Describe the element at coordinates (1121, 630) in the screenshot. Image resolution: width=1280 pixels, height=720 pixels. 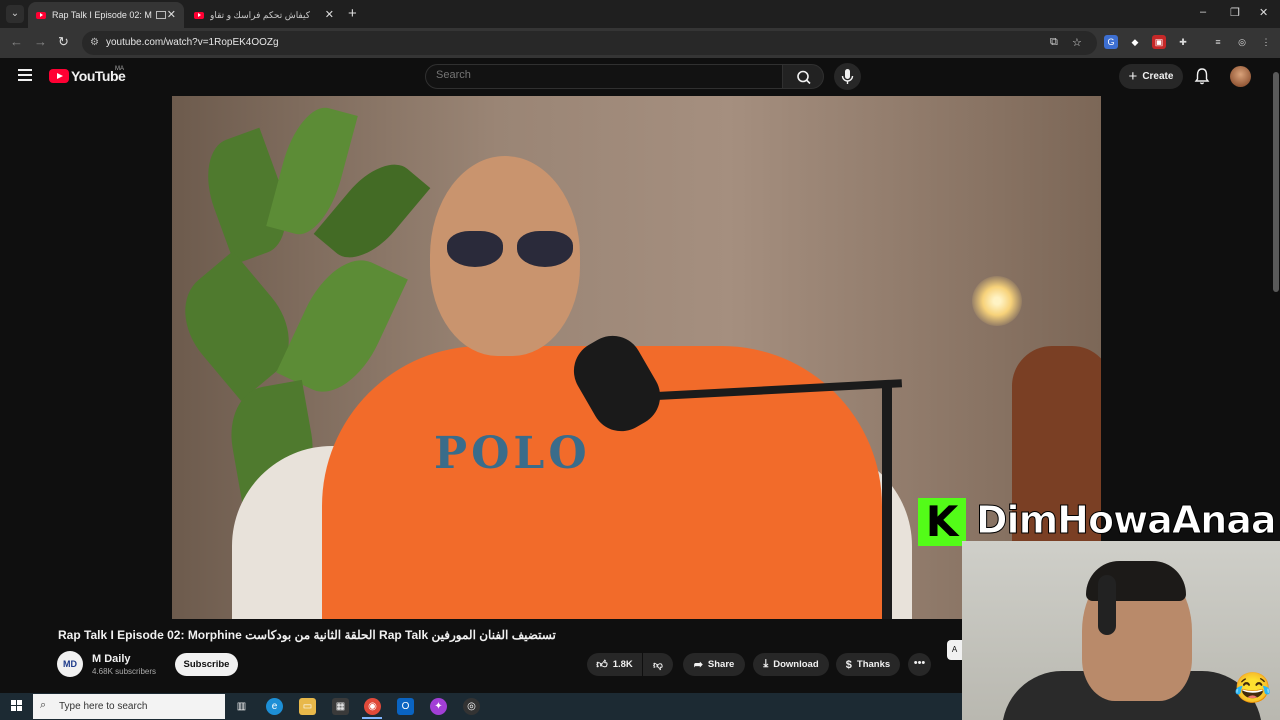
I see `streamer-webcam: 😂` at that location.